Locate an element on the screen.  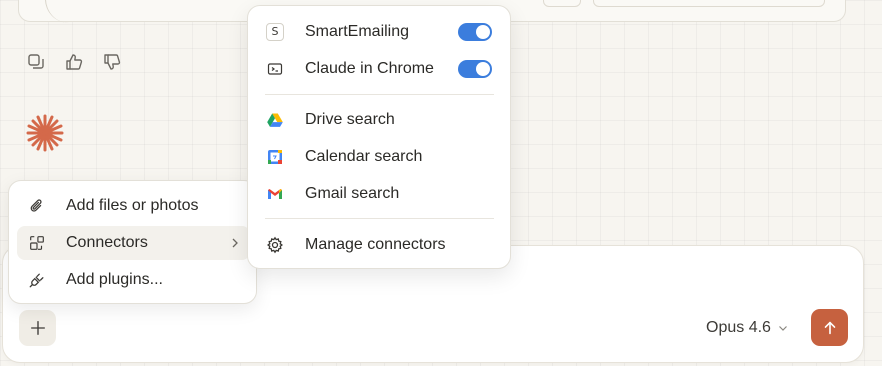
plus-icon is located at coordinates (37, 328).